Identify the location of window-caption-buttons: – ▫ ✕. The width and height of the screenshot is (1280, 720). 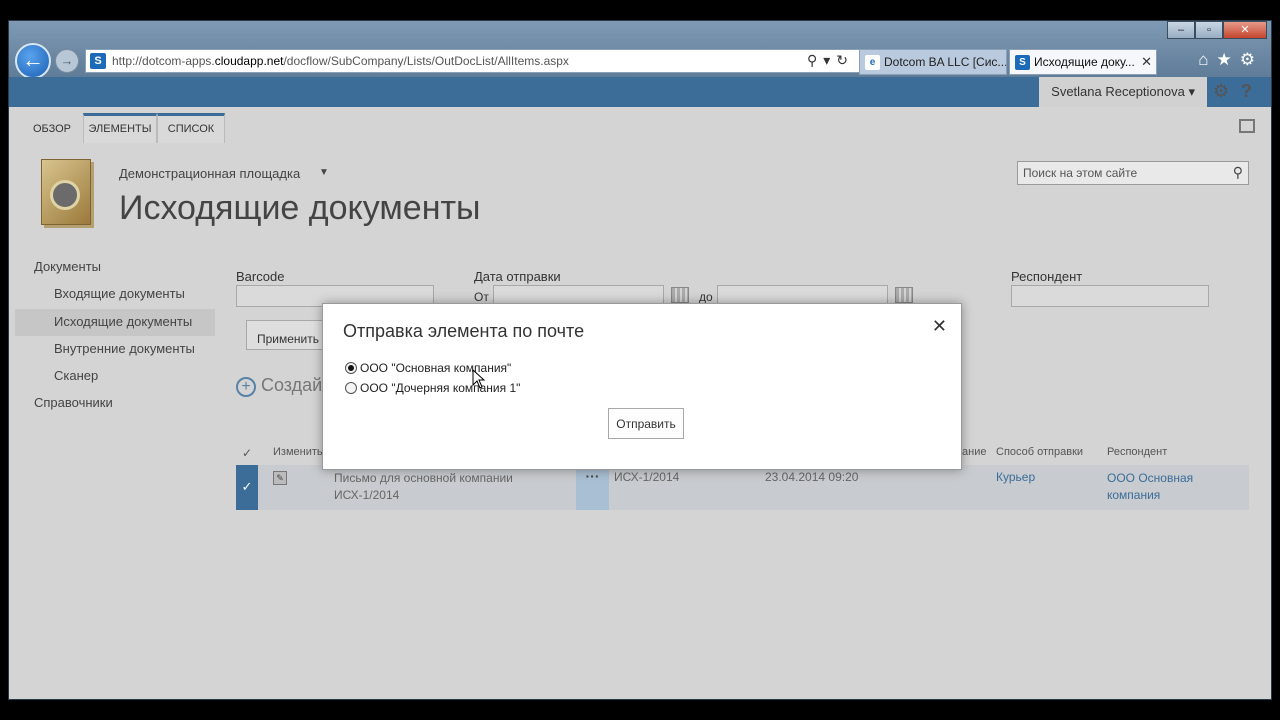
(1217, 30).